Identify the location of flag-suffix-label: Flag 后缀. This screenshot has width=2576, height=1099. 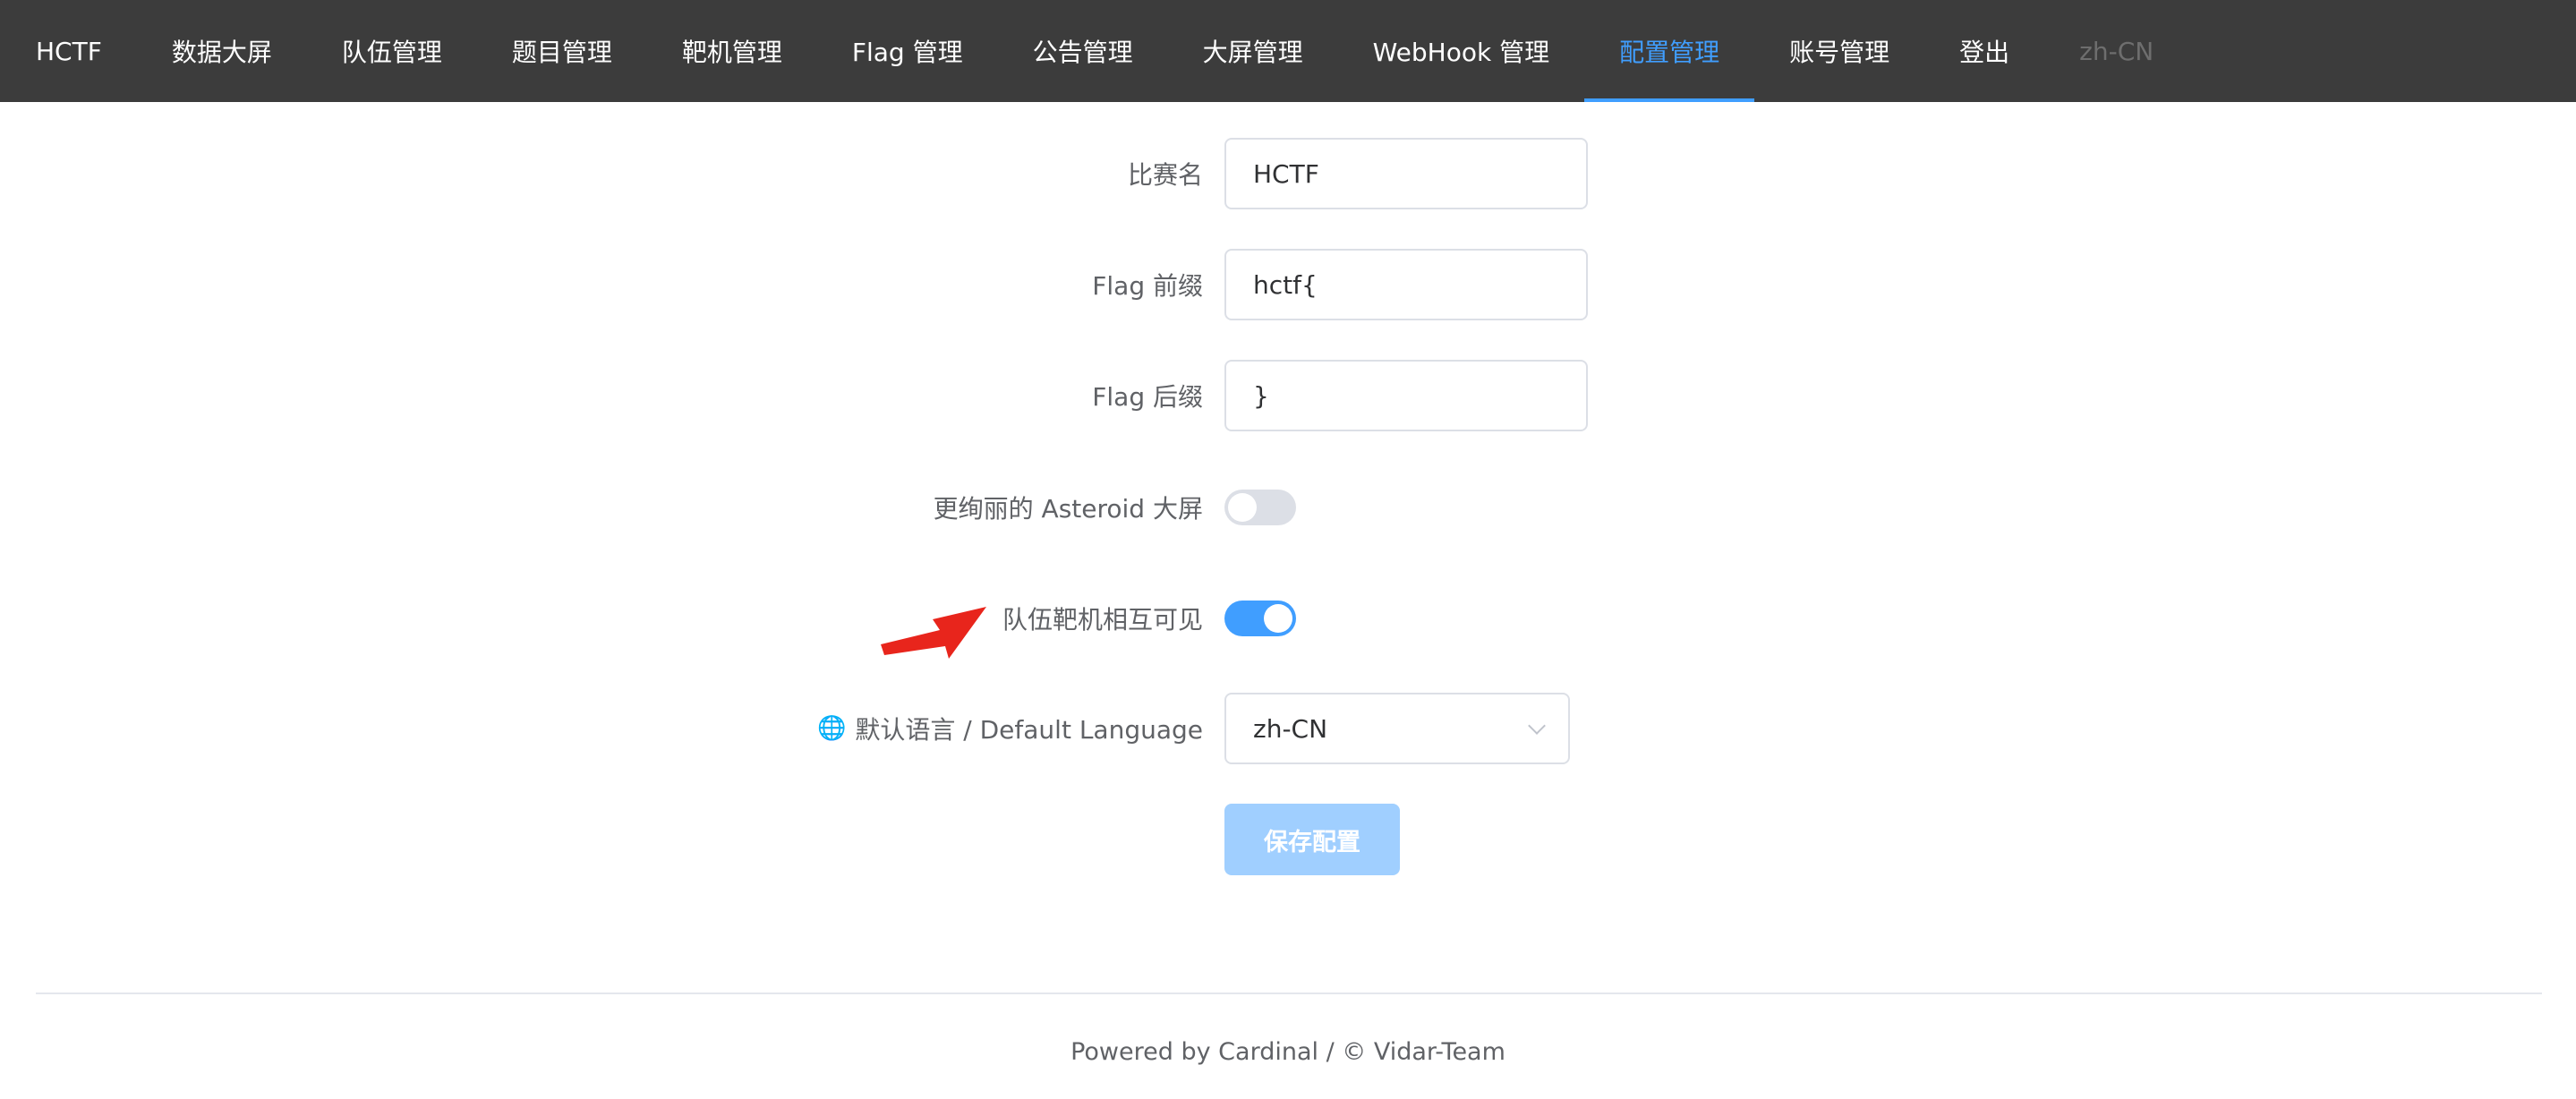
(1147, 397).